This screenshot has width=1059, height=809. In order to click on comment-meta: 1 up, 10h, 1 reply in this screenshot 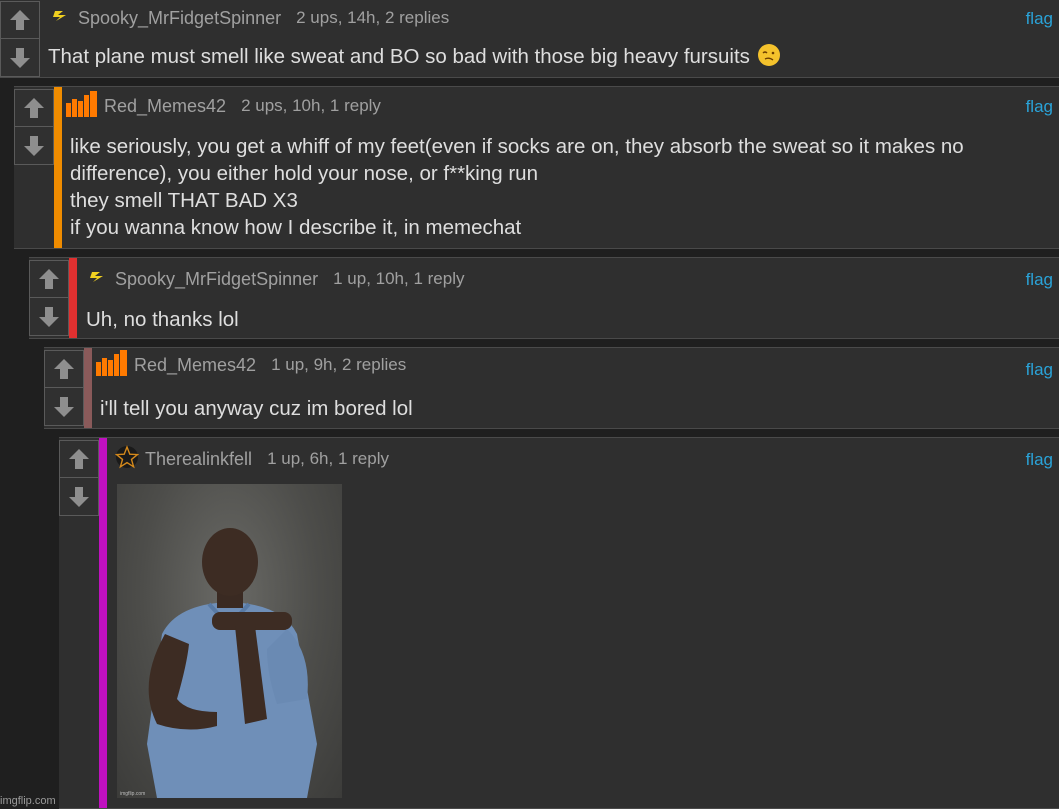, I will do `click(399, 278)`.